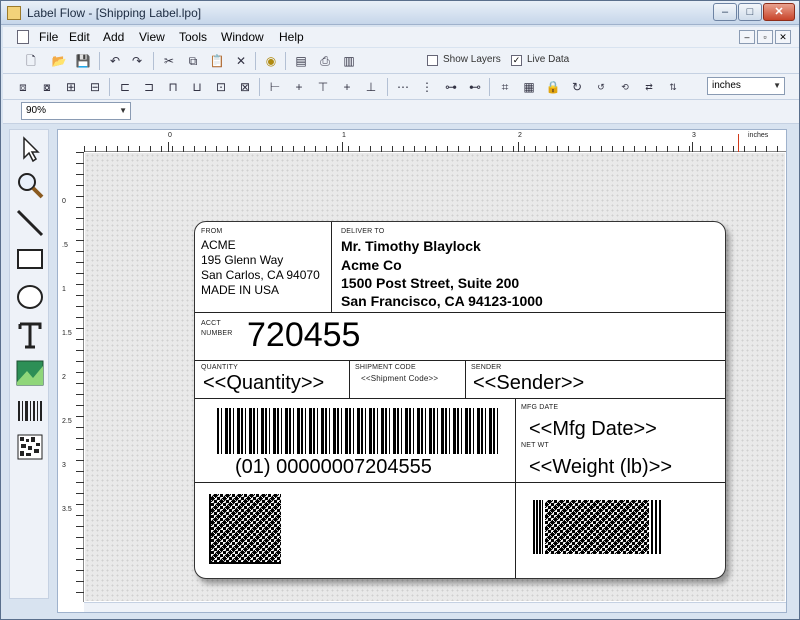  Describe the element at coordinates (649, 87) in the screenshot. I see `flip-h-icon: ⇄` at that location.